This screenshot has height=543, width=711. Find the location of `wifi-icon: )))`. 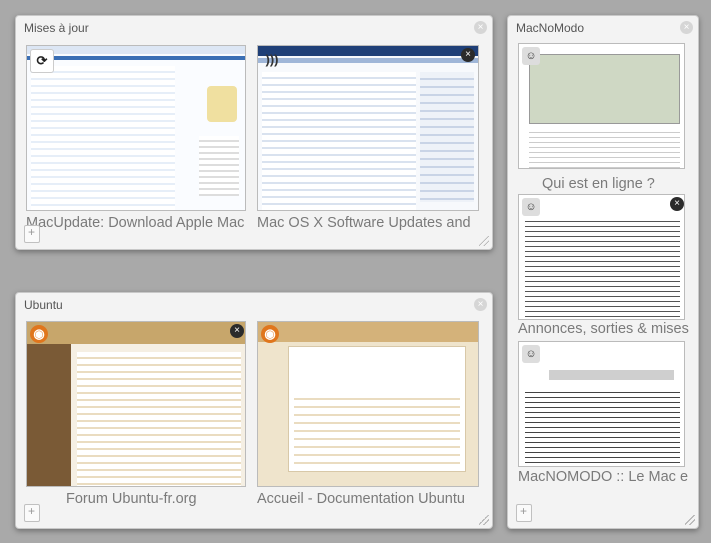

wifi-icon: ))) is located at coordinates (272, 59).